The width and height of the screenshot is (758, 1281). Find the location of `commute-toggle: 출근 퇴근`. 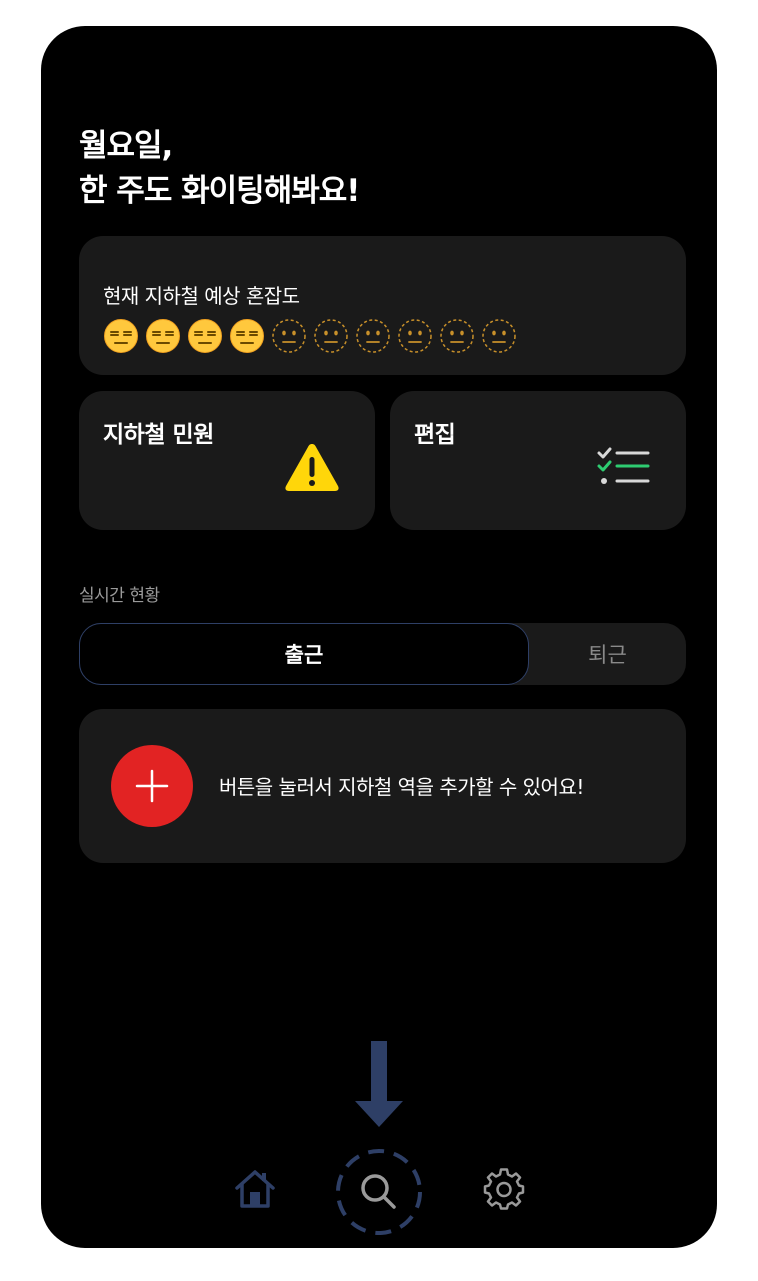

commute-toggle: 출근 퇴근 is located at coordinates (382, 654).